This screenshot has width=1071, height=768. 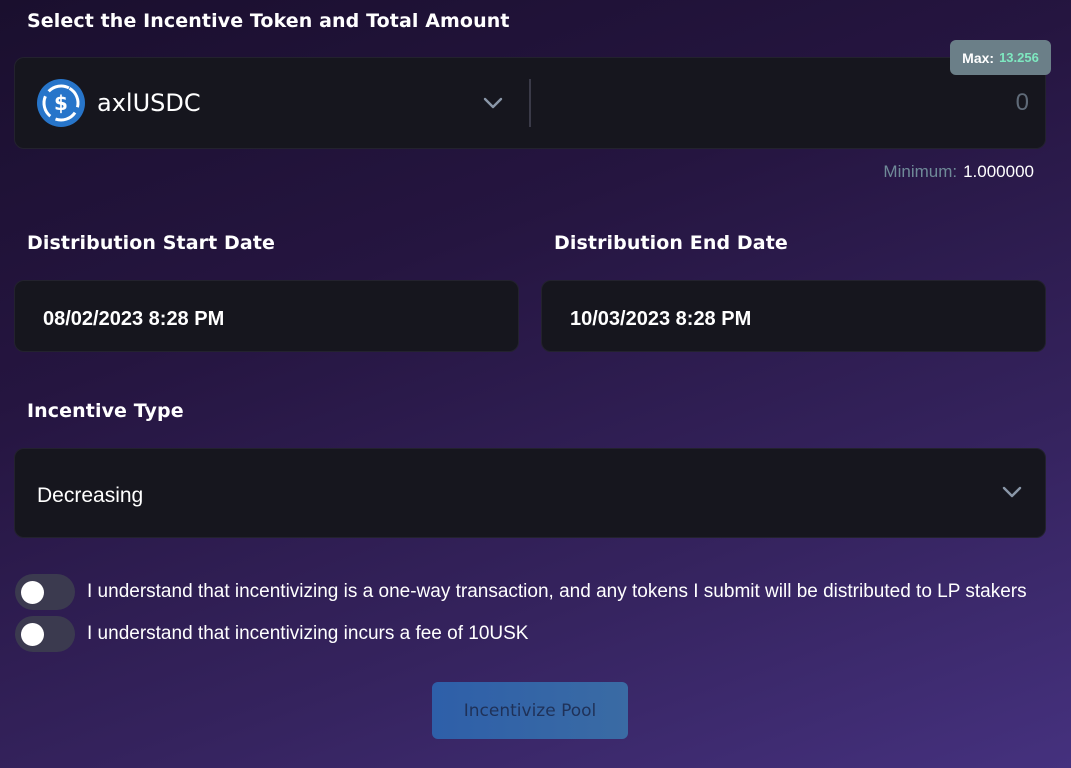 I want to click on usdc-icon: $, so click(x=61, y=103).